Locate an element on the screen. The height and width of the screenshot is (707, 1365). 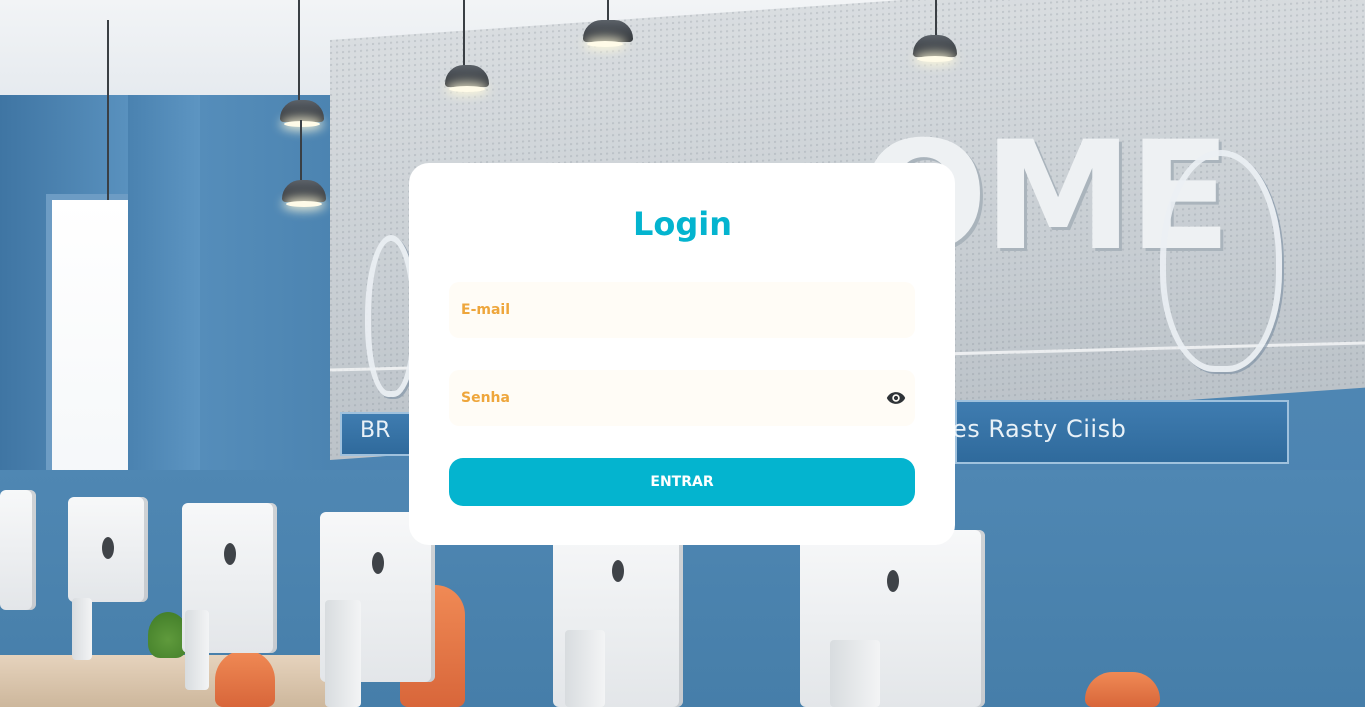
email-field is located at coordinates (682, 310).